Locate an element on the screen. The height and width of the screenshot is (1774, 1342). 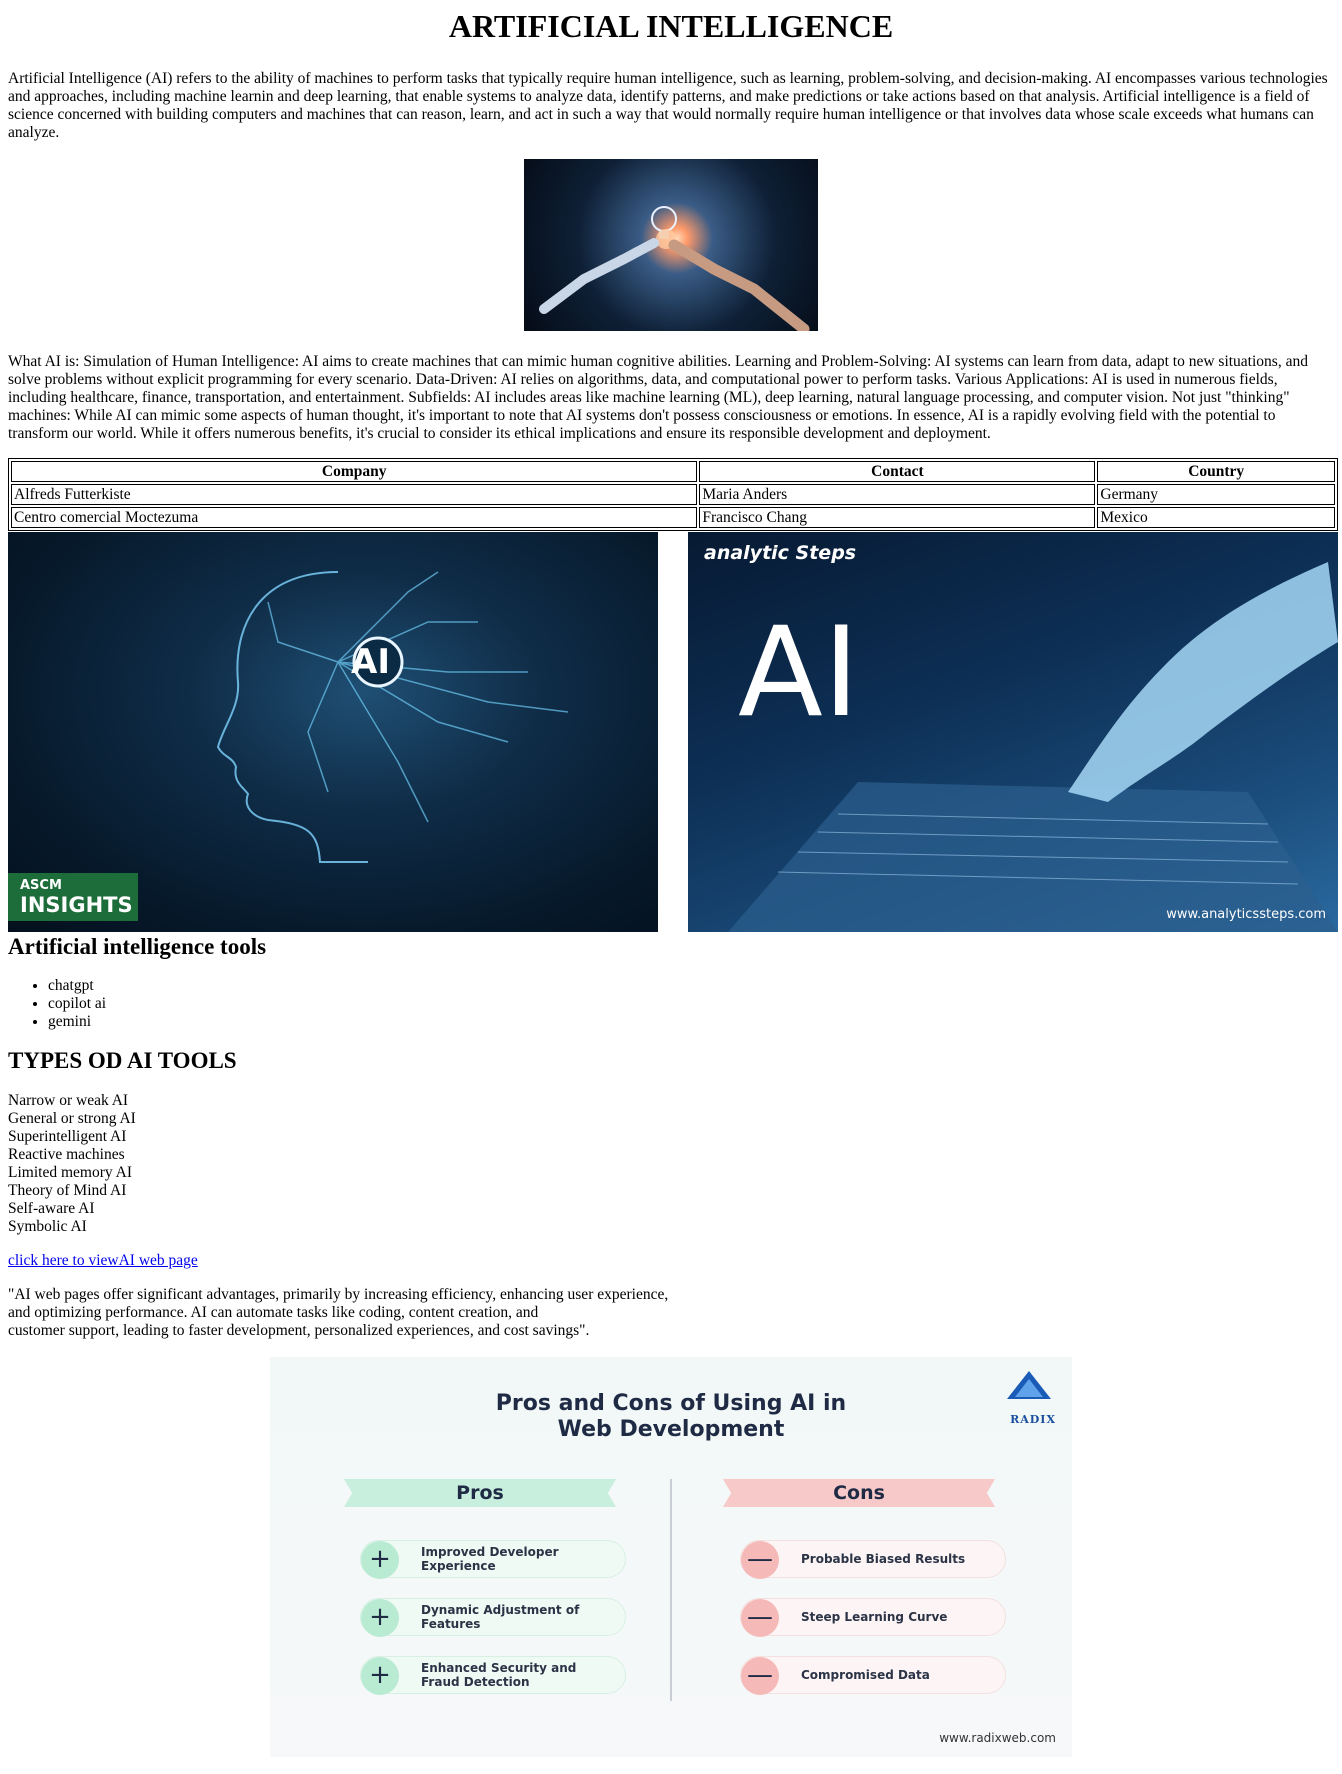
table-row: Alfreds Futterkiste Maria Anders Germany is located at coordinates (673, 494).